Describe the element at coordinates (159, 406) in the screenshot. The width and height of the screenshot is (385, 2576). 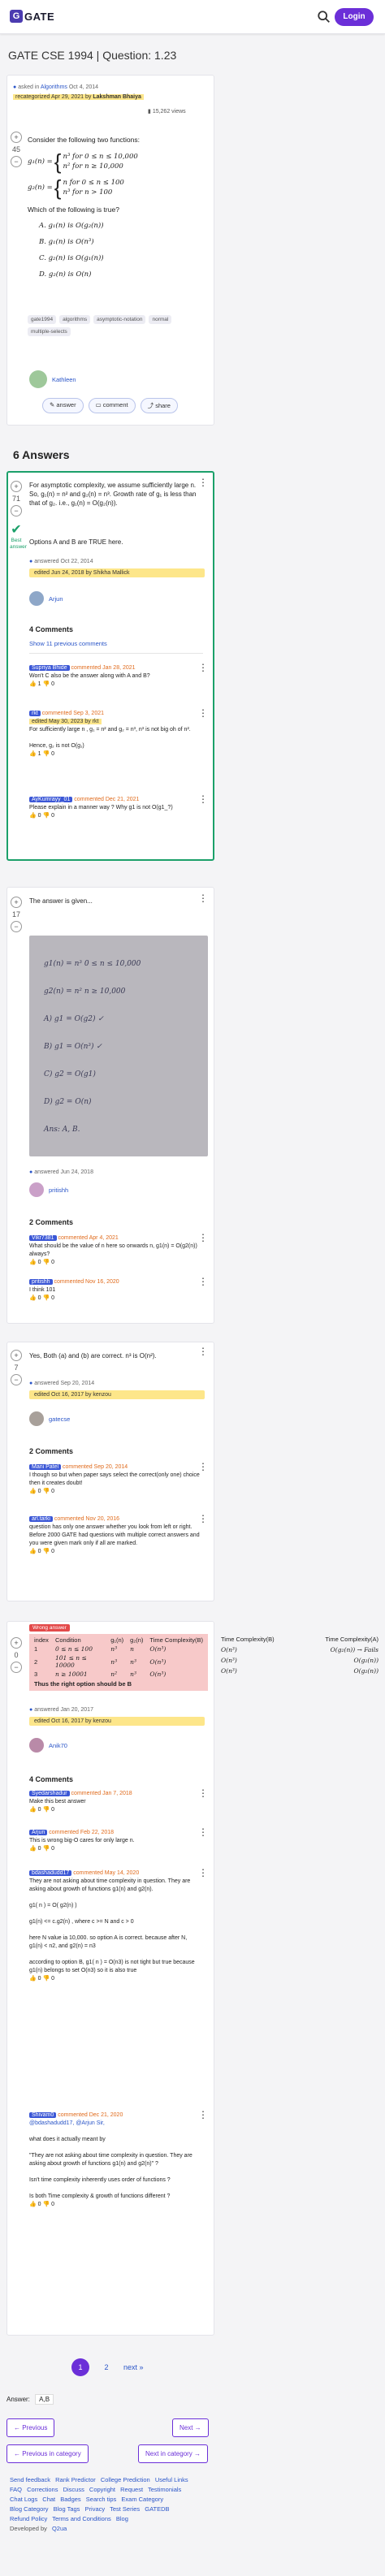
I see `share-button: ⤴ share` at that location.